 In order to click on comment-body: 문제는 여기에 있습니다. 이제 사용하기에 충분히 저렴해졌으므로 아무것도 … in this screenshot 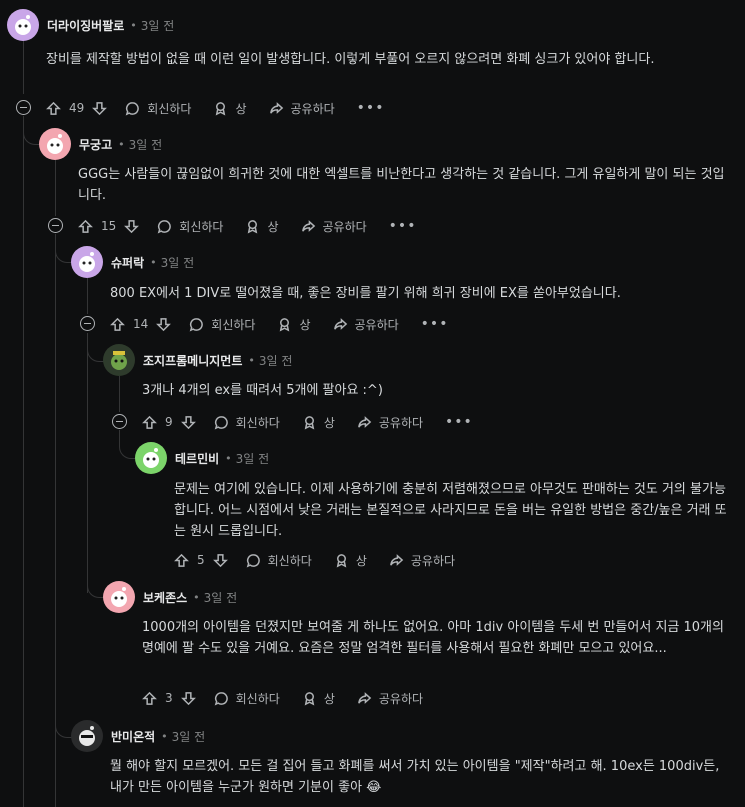, I will do `click(450, 510)`.